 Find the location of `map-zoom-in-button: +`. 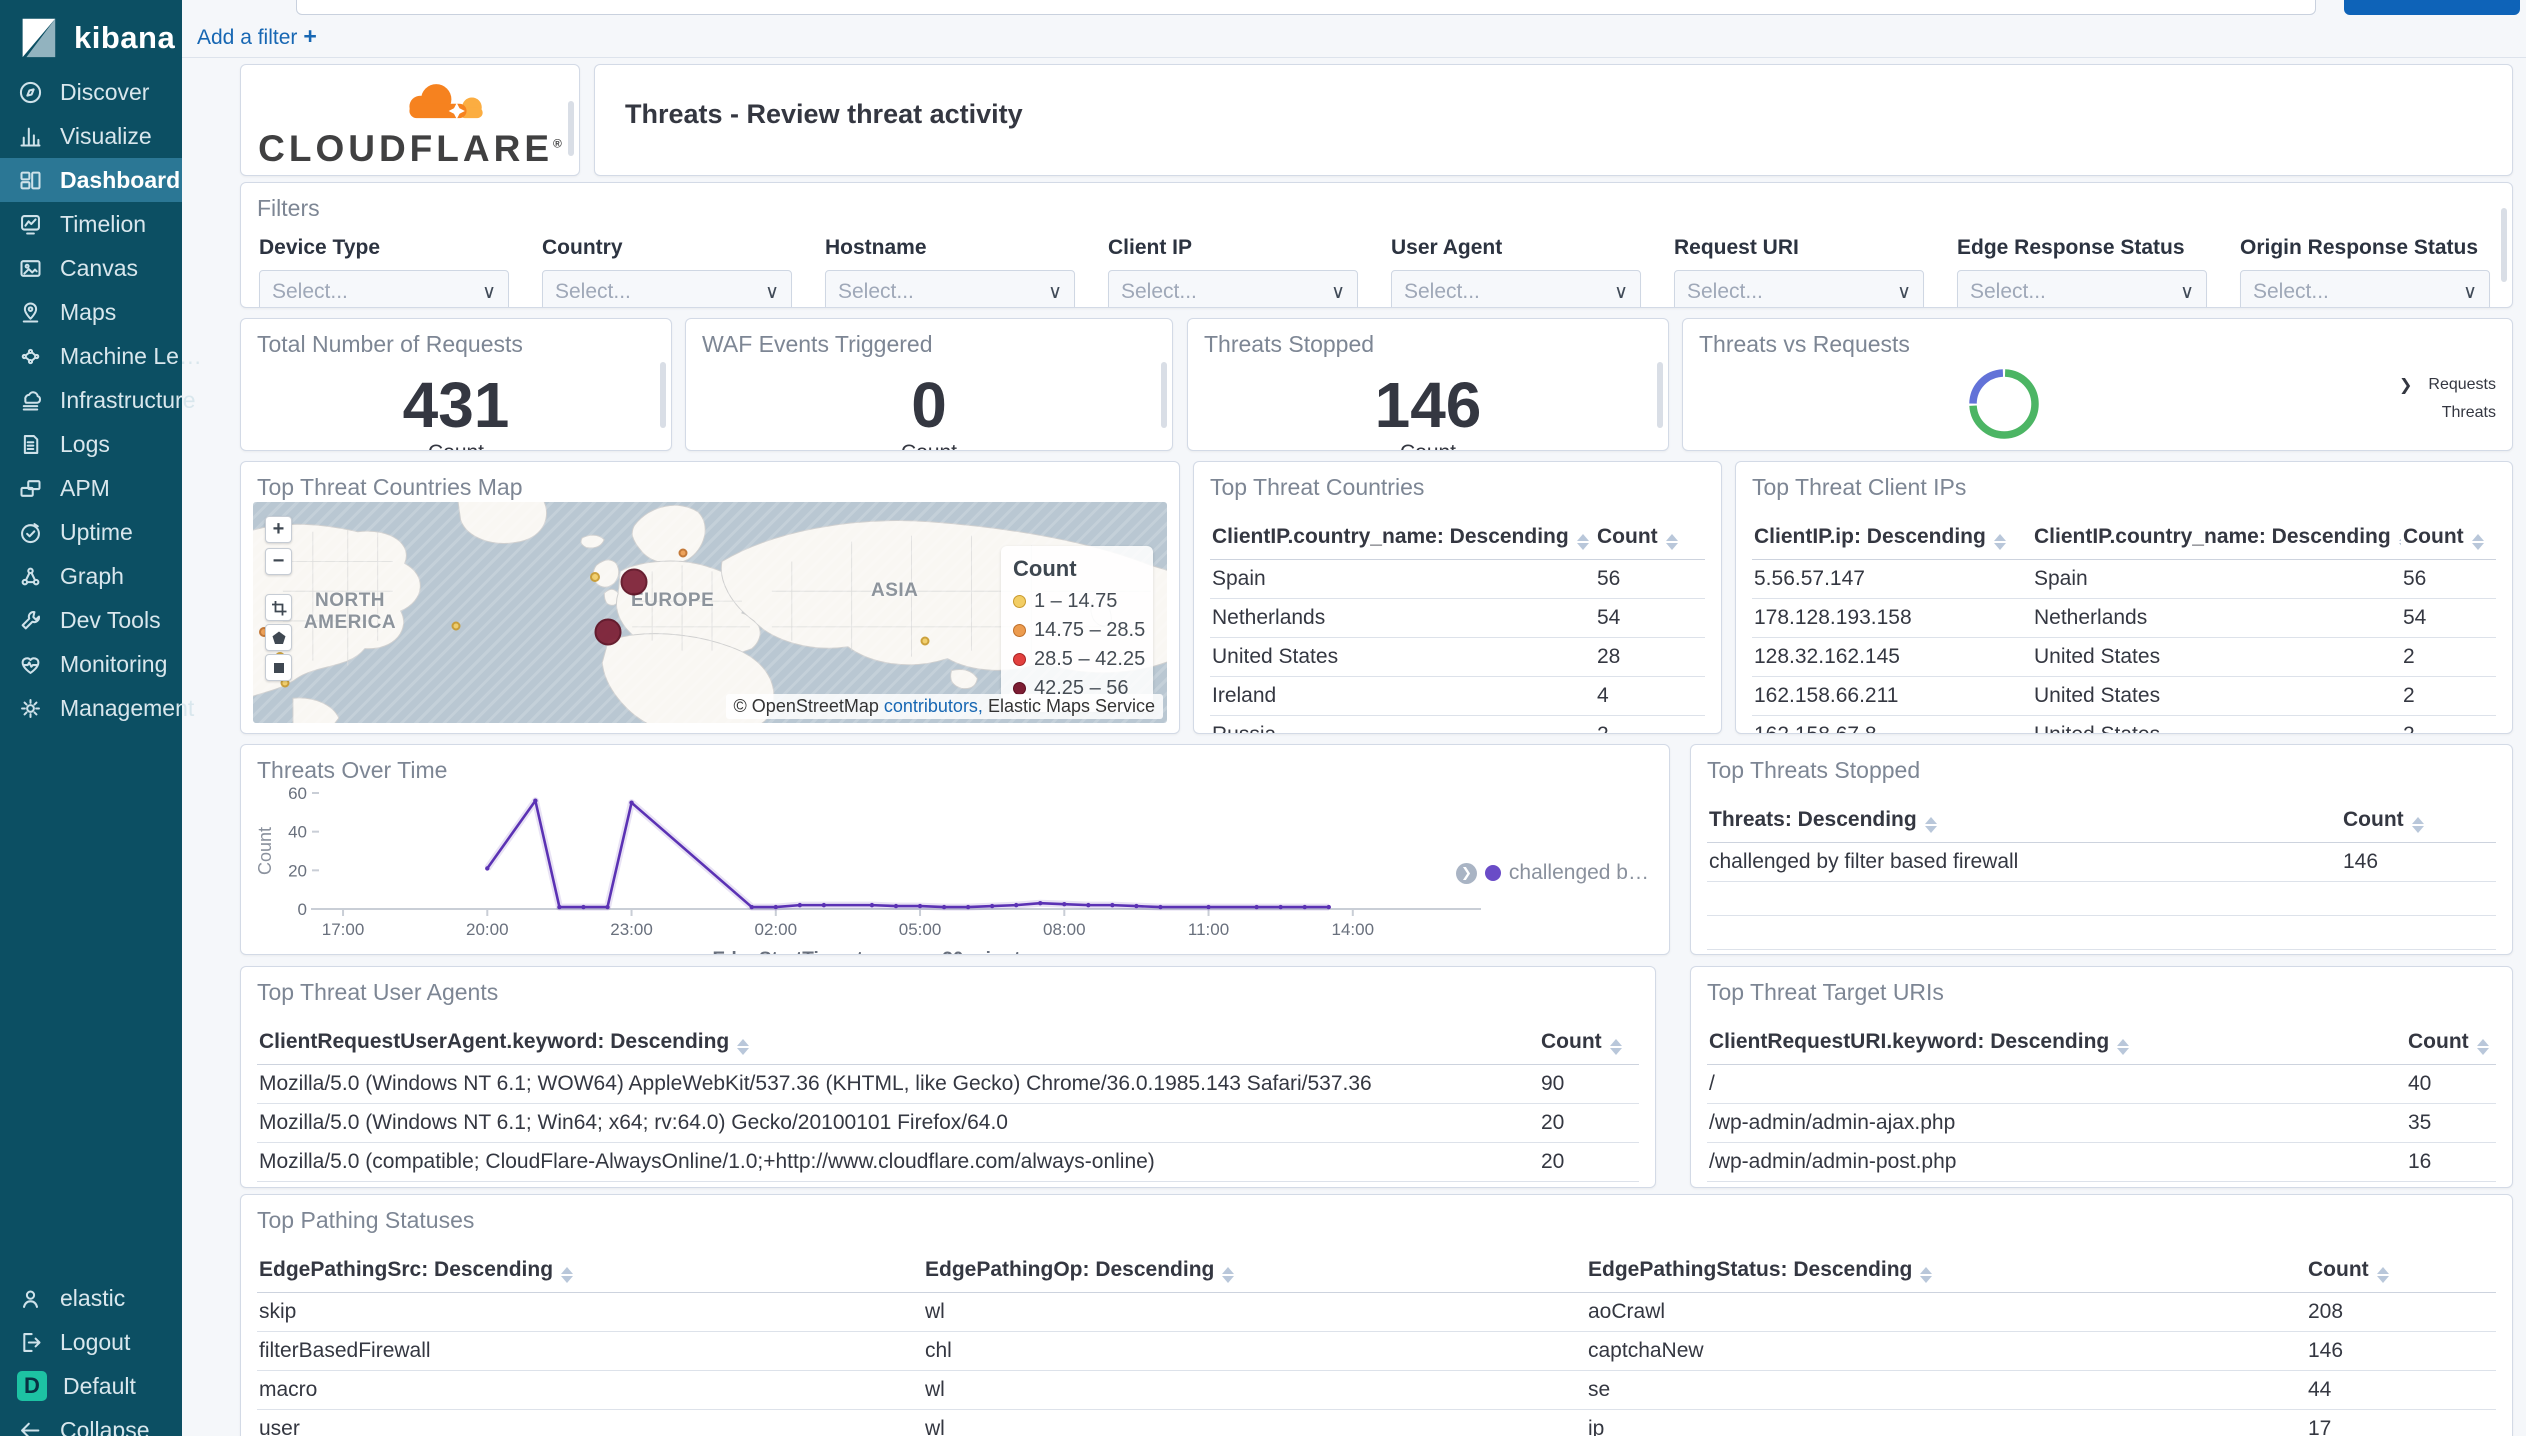

map-zoom-in-button: + is located at coordinates (278, 529).